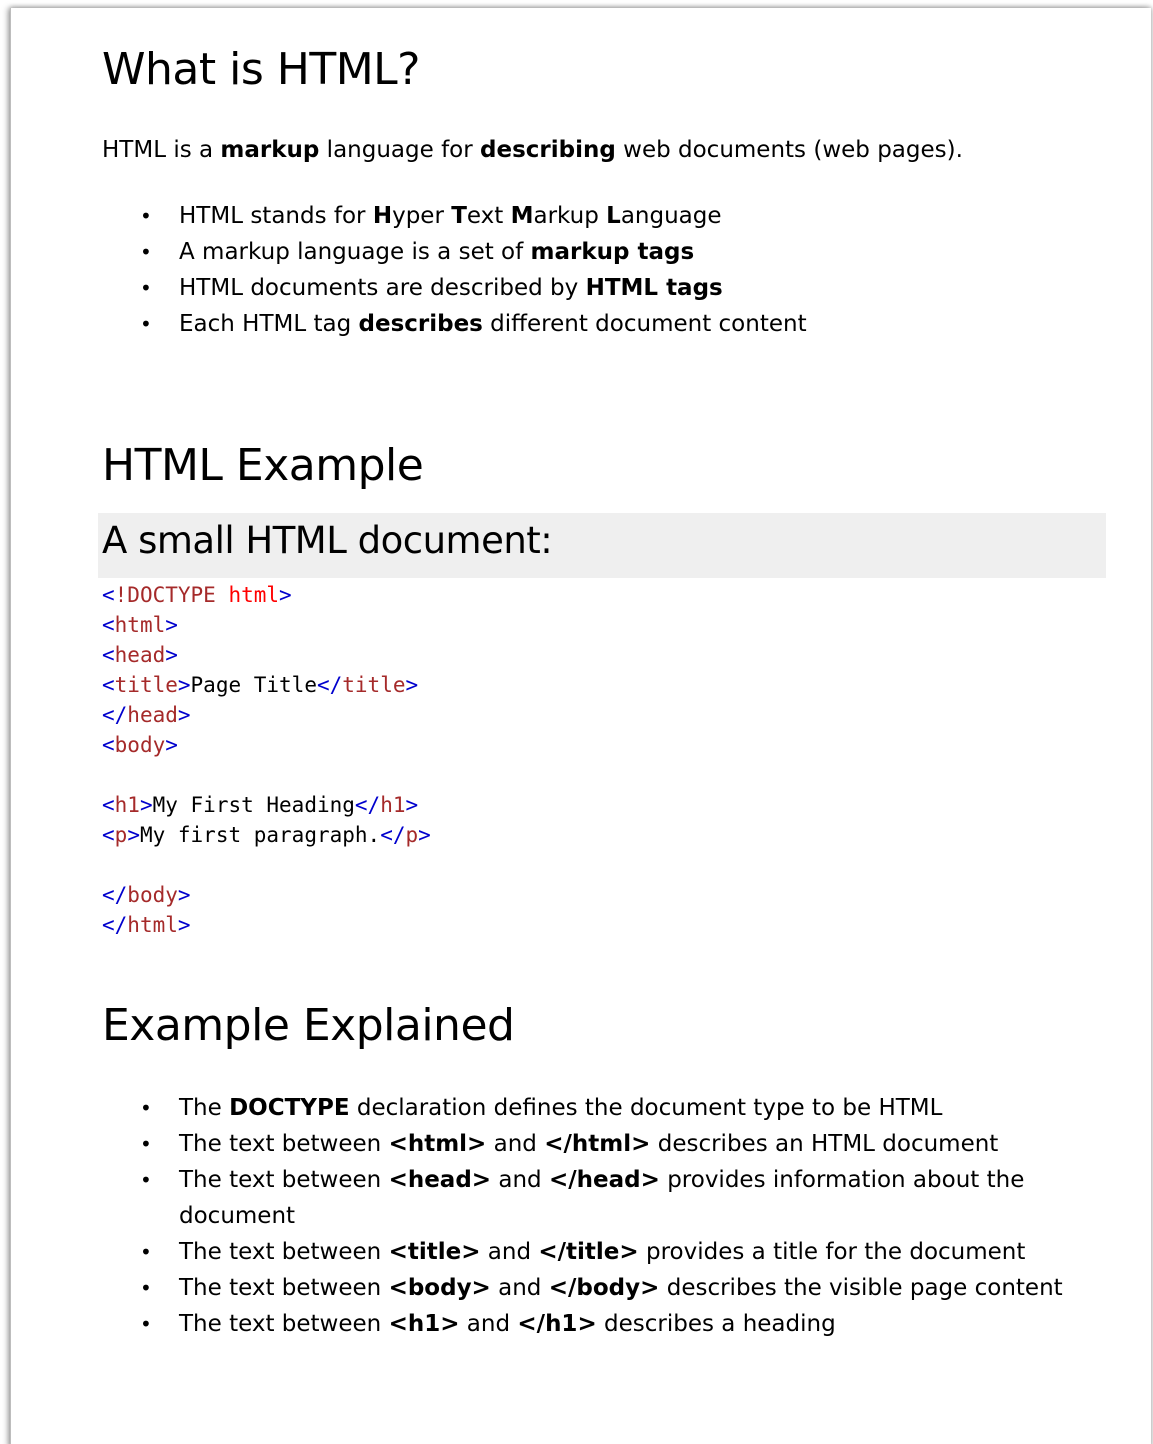  Describe the element at coordinates (612, 252) in the screenshot. I see `list-item-bold: markup tags` at that location.